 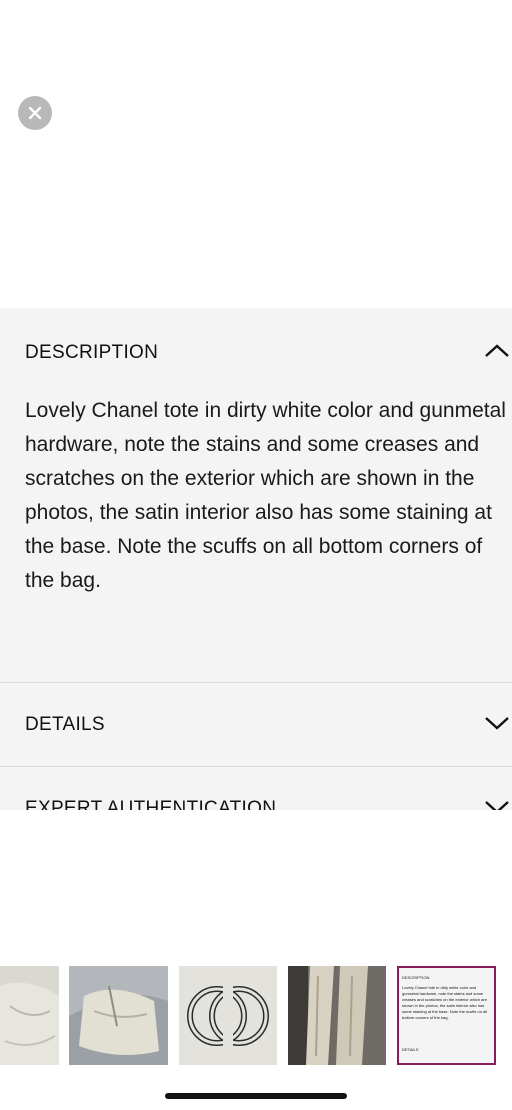 I want to click on description-title: DESCRIPTION, so click(x=92, y=352).